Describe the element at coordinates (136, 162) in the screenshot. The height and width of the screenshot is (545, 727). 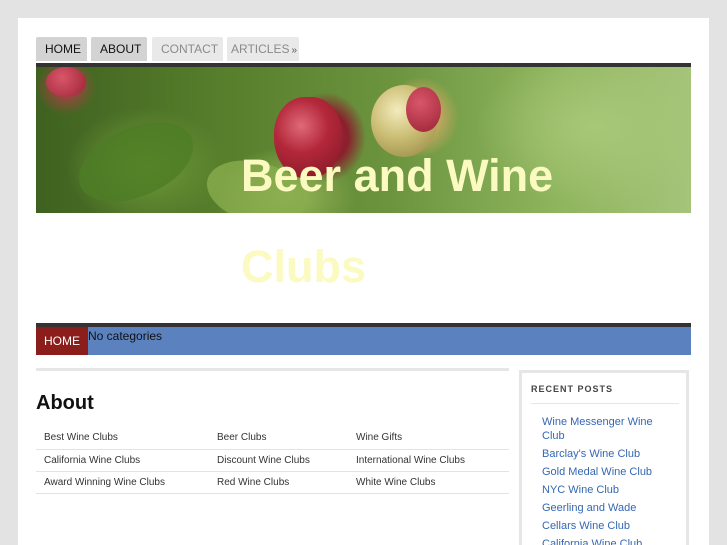
I see `leaf-shape` at that location.